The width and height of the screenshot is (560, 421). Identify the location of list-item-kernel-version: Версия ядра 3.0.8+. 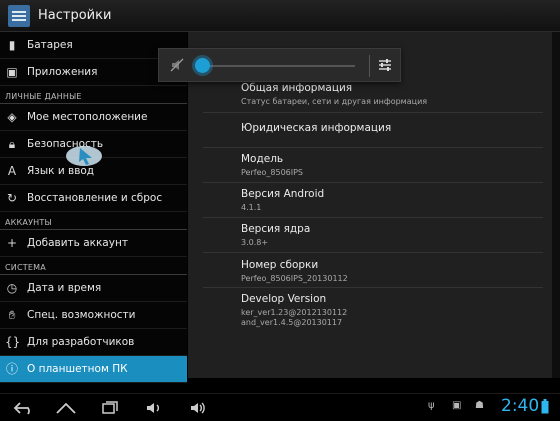
(391, 235).